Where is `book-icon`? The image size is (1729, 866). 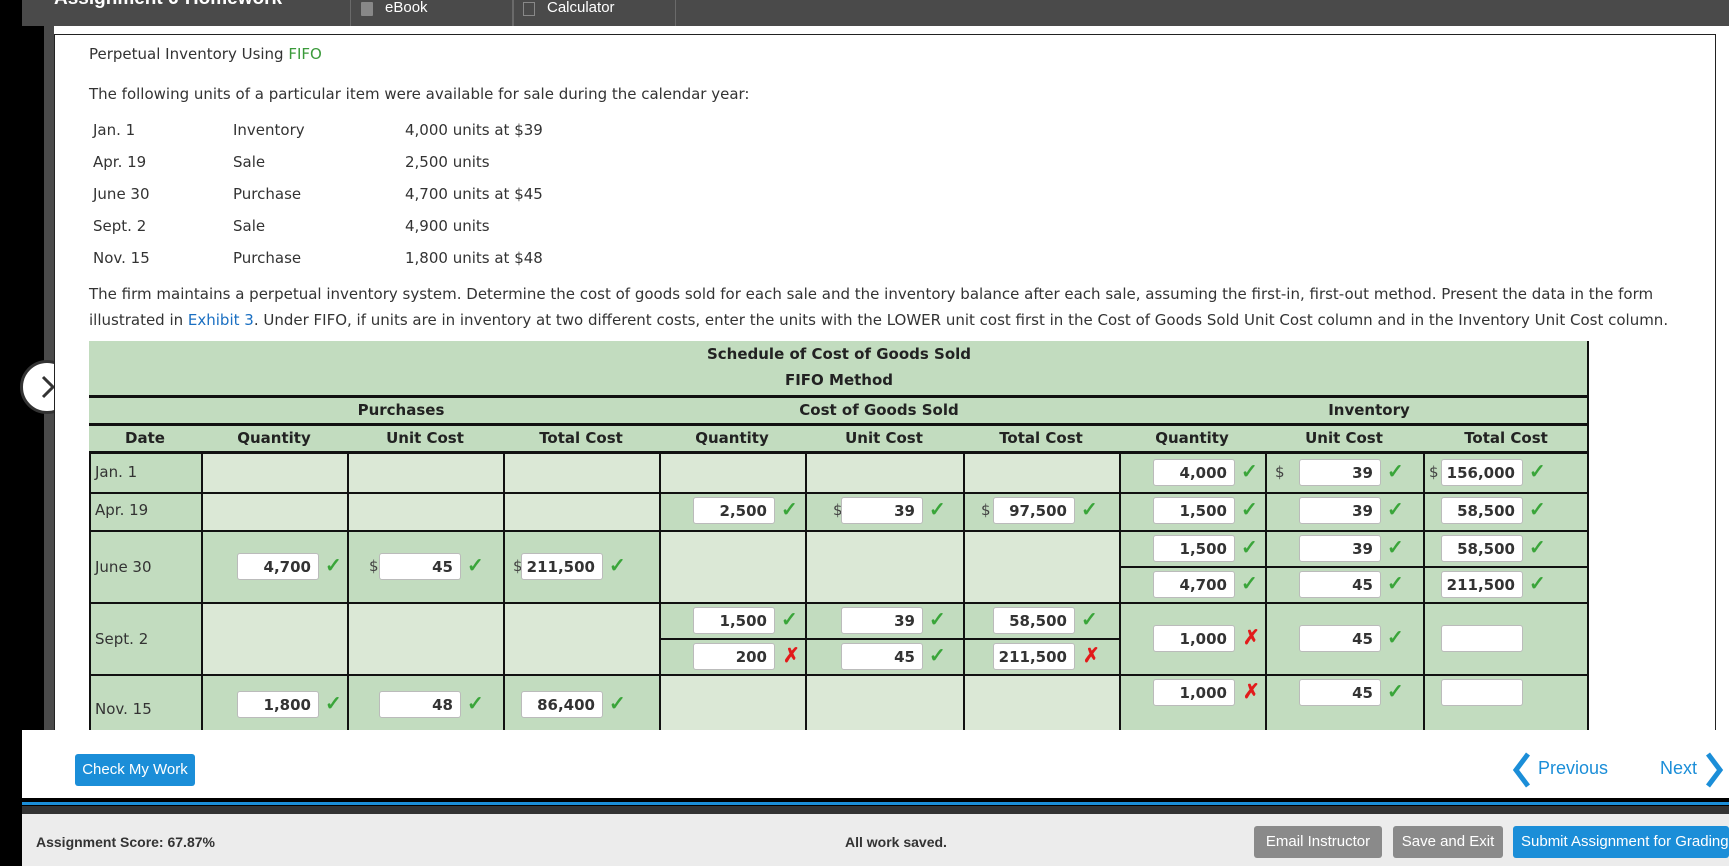
book-icon is located at coordinates (367, 9).